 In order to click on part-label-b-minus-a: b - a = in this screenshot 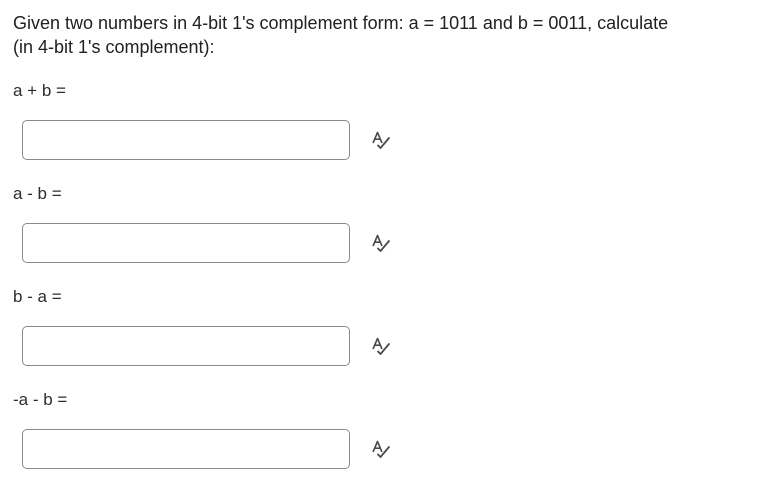, I will do `click(37, 296)`.